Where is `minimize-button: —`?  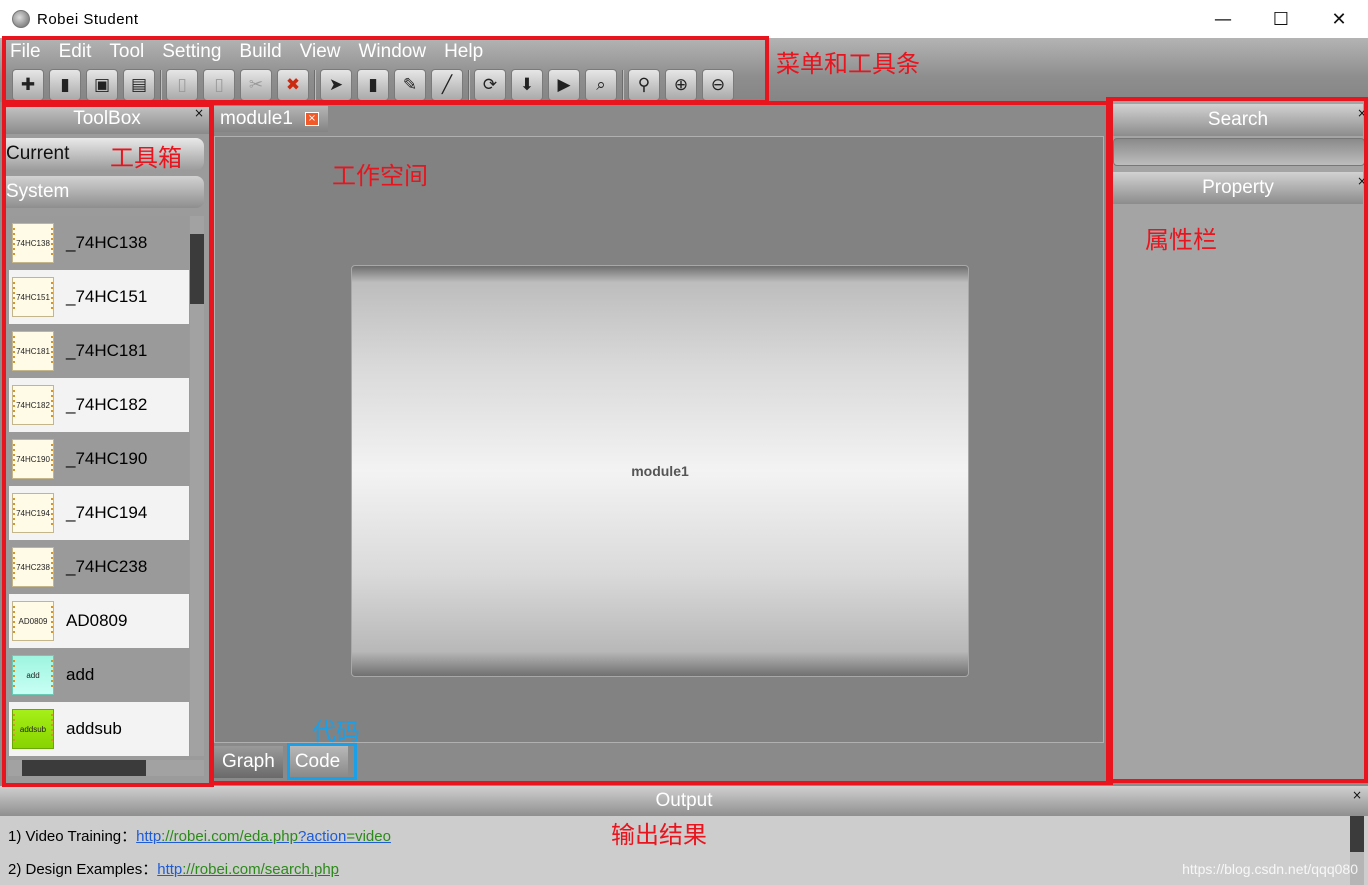 minimize-button: — is located at coordinates (1223, 19).